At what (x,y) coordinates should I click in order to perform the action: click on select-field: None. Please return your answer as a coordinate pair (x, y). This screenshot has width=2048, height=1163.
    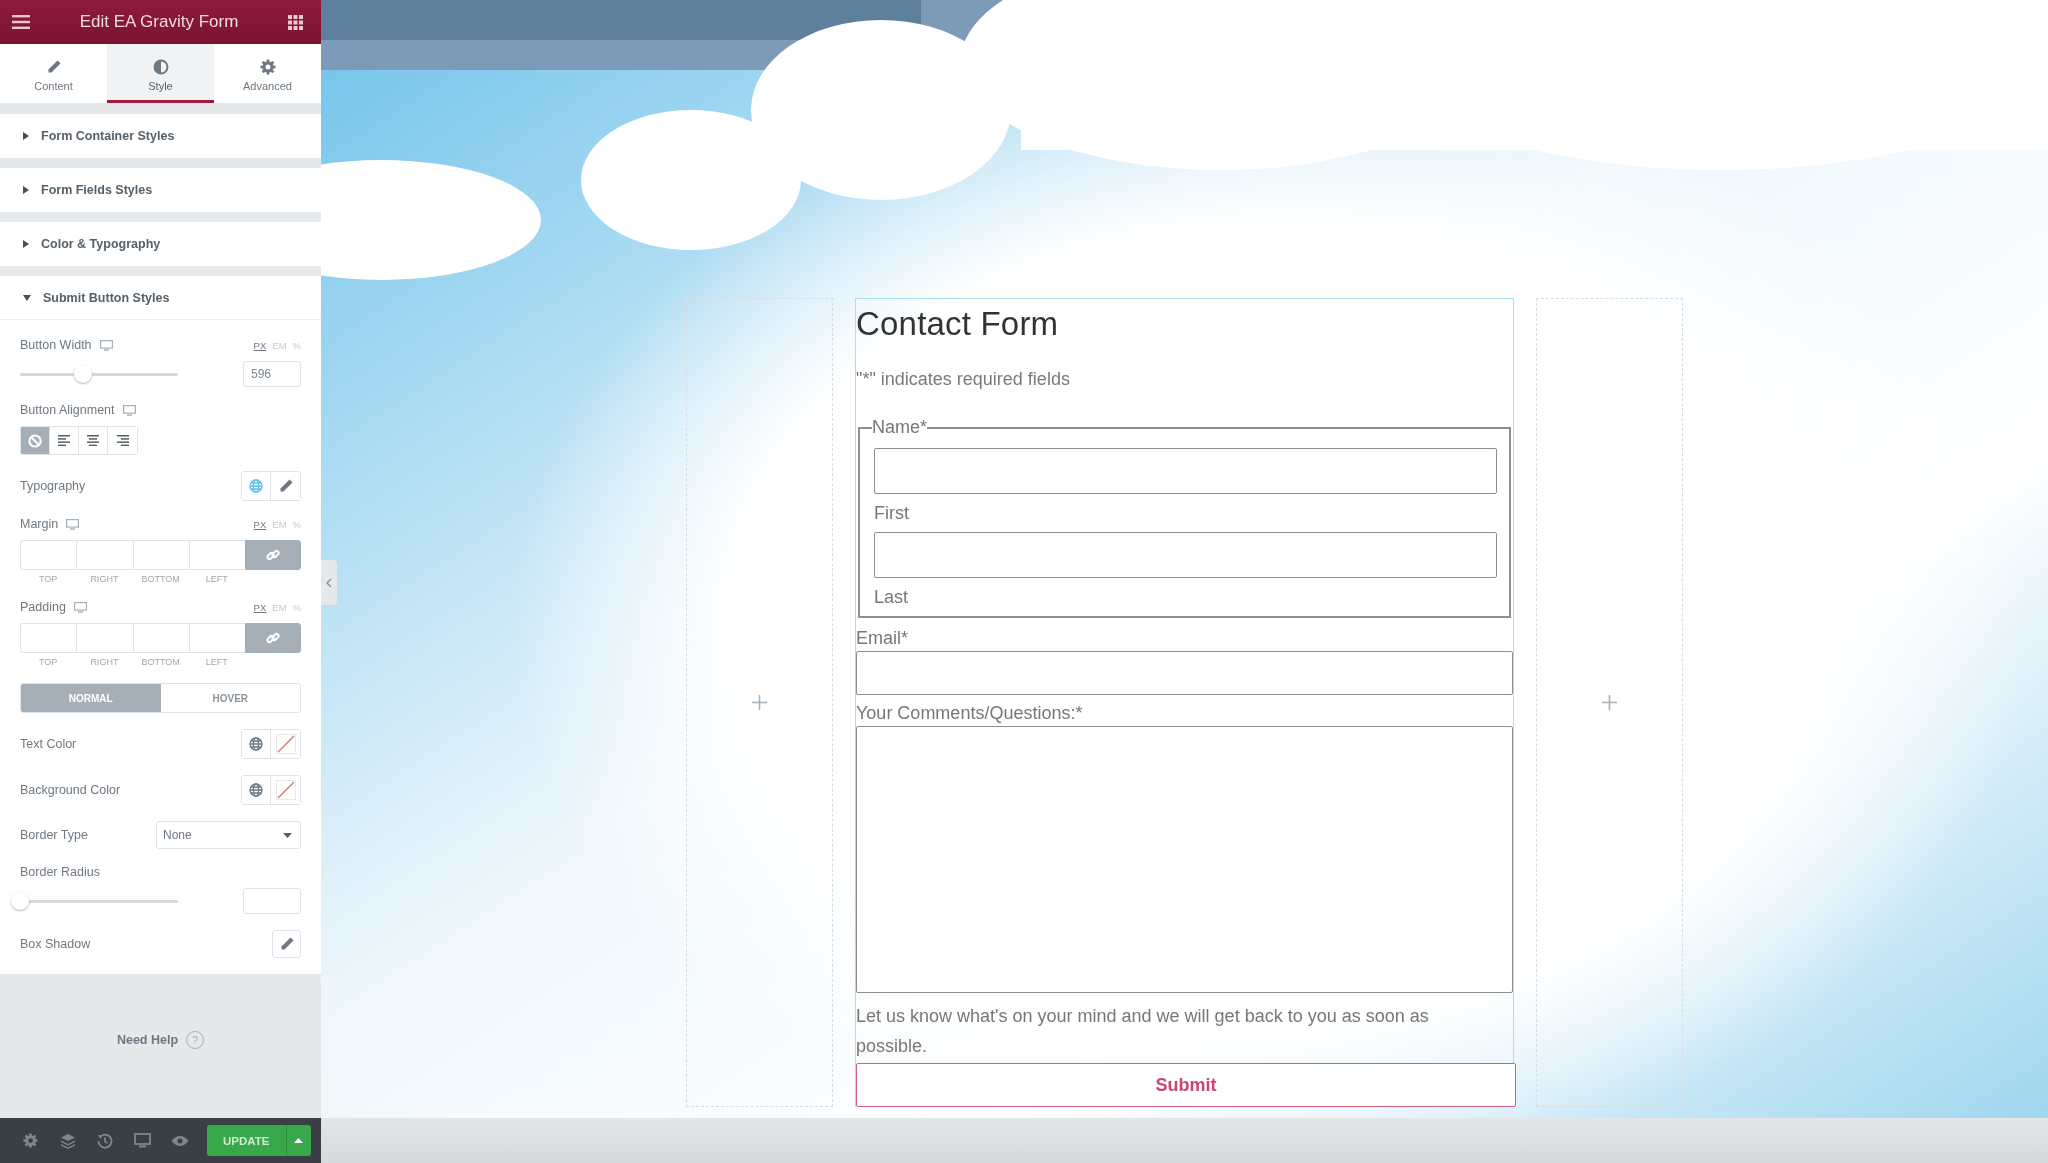
    Looking at the image, I should click on (228, 835).